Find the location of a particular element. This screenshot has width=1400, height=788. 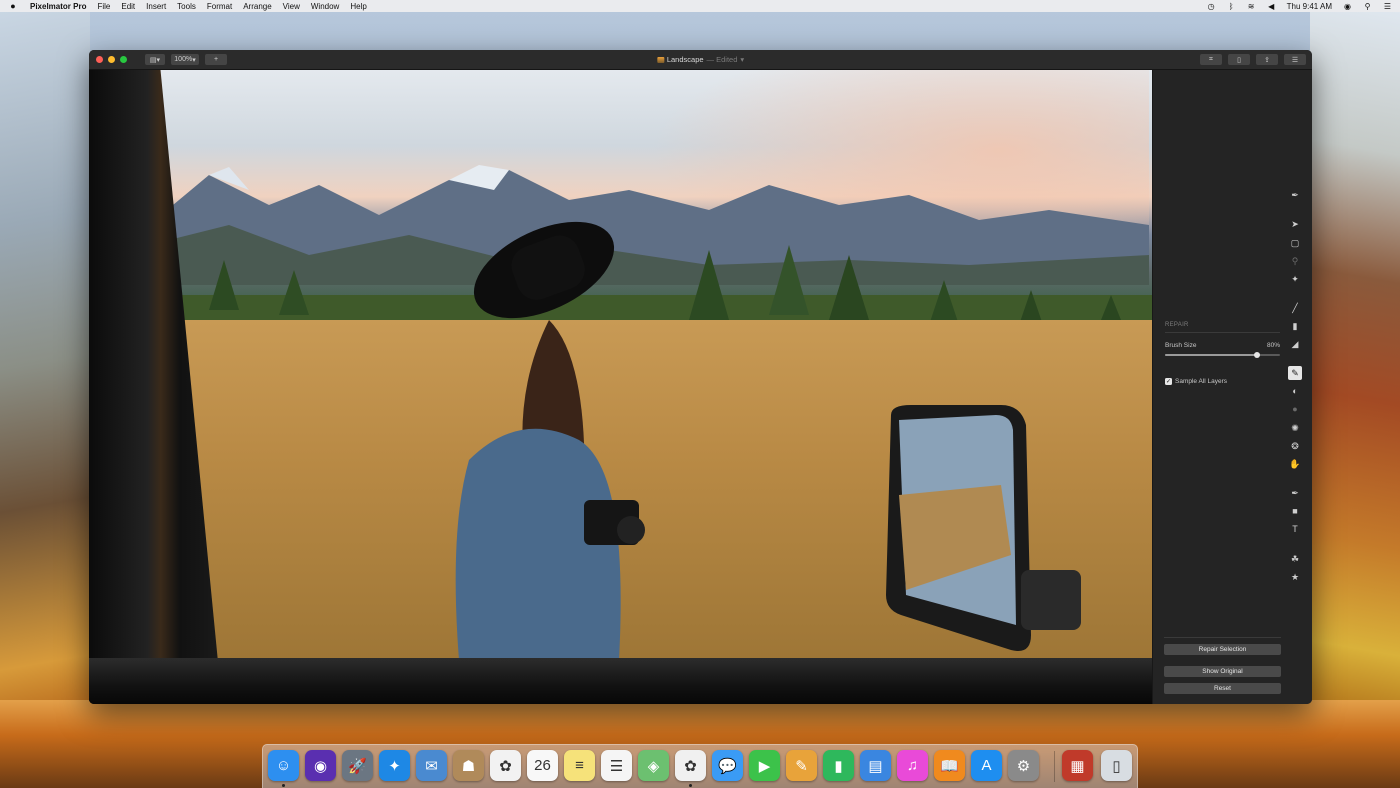

menu-arrange: Arrange is located at coordinates (257, 6).